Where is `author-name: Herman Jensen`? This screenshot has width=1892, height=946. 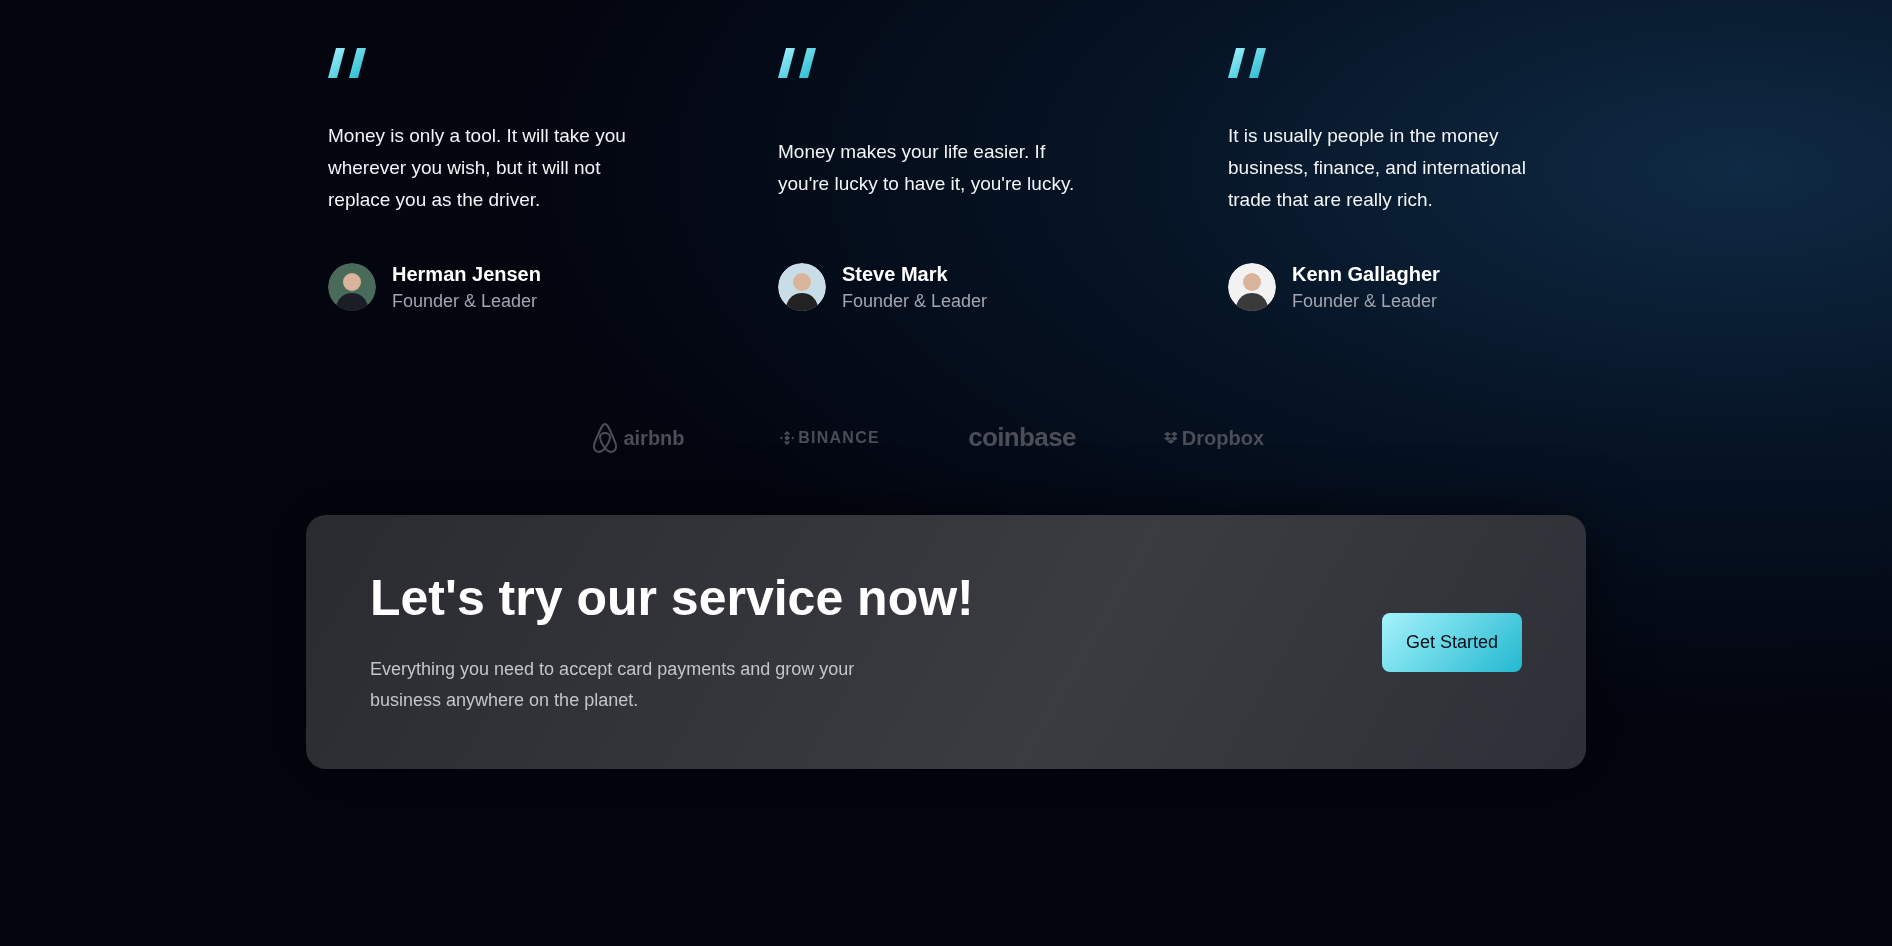 author-name: Herman Jensen is located at coordinates (466, 274).